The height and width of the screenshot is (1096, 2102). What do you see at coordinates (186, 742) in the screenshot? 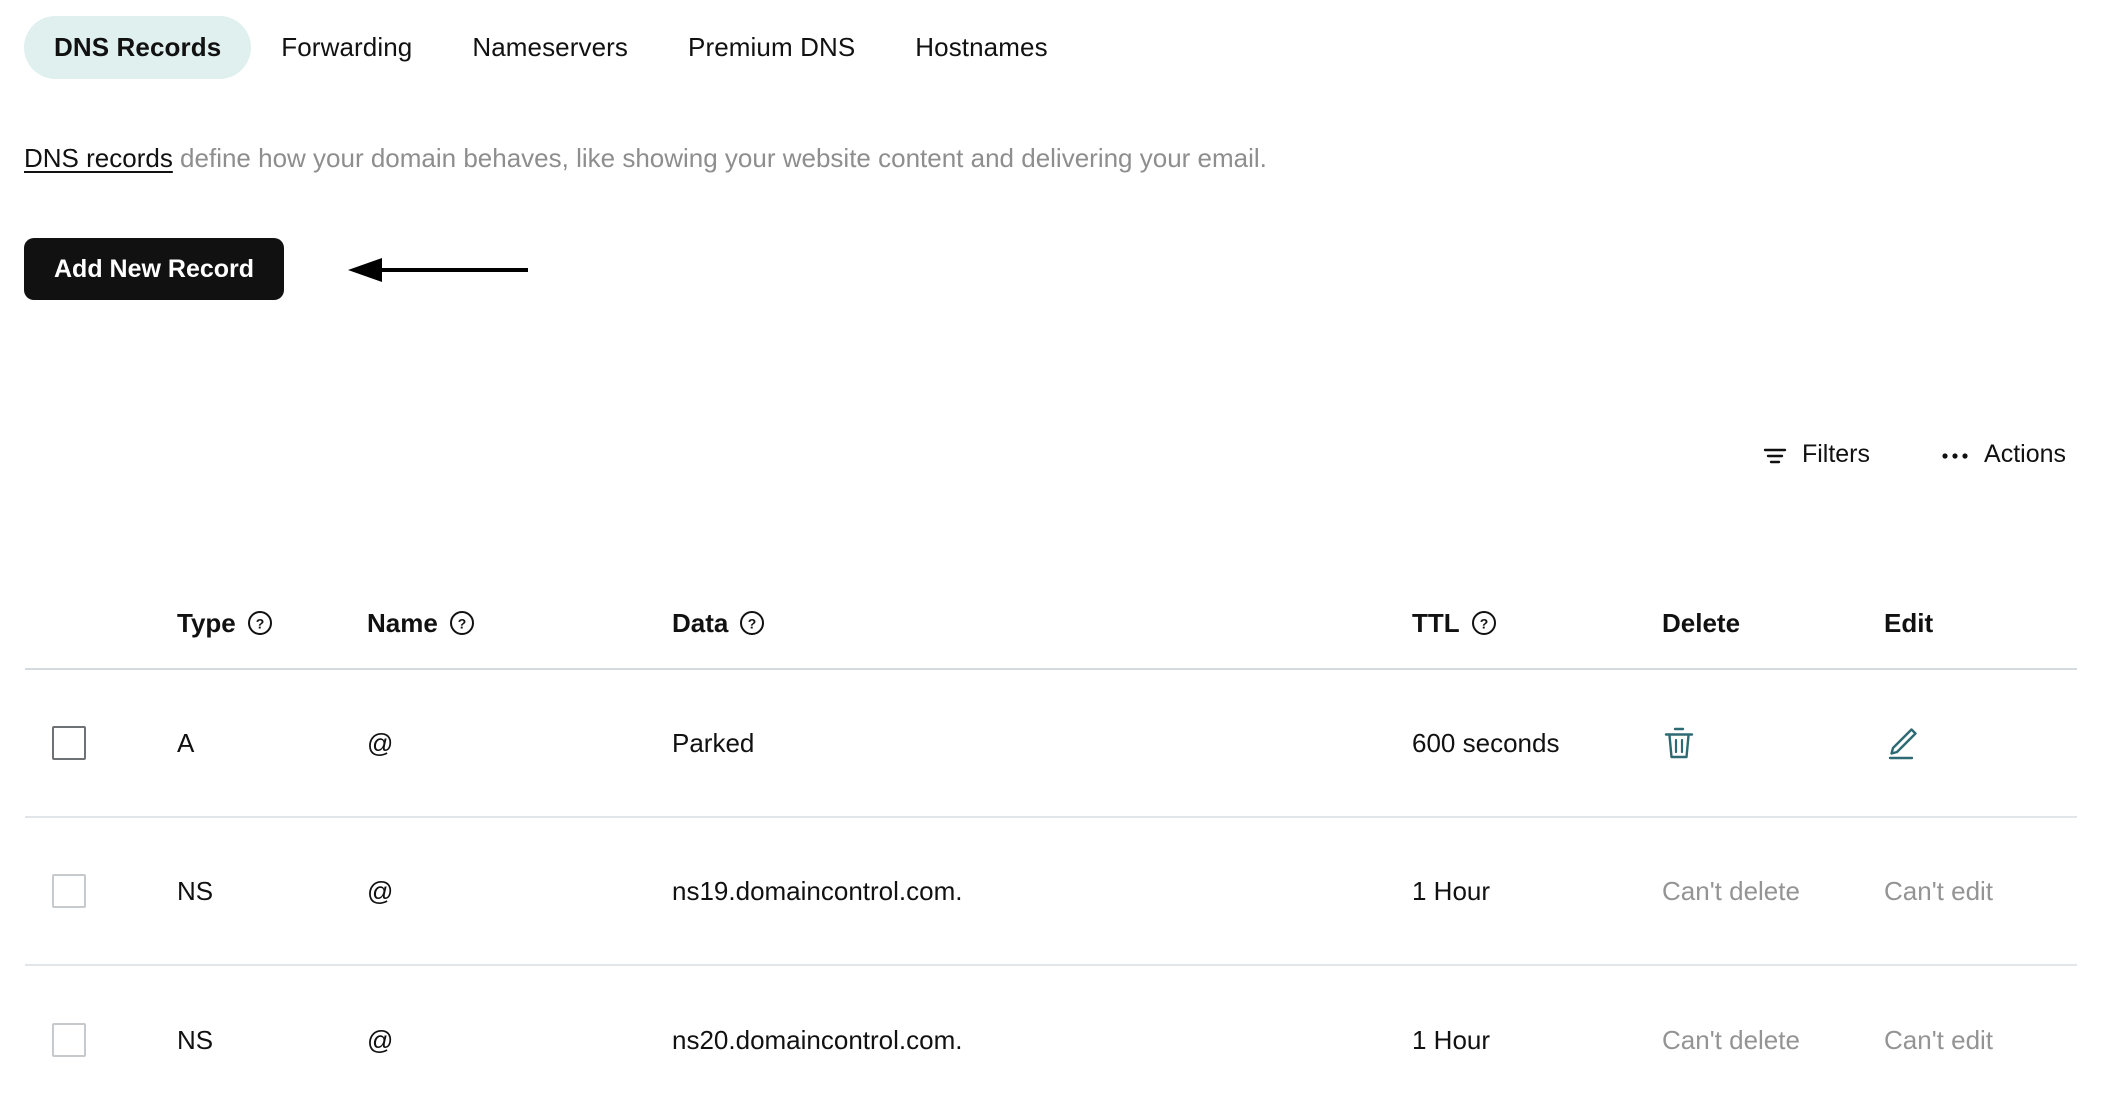
I see `row-type: A` at bounding box center [186, 742].